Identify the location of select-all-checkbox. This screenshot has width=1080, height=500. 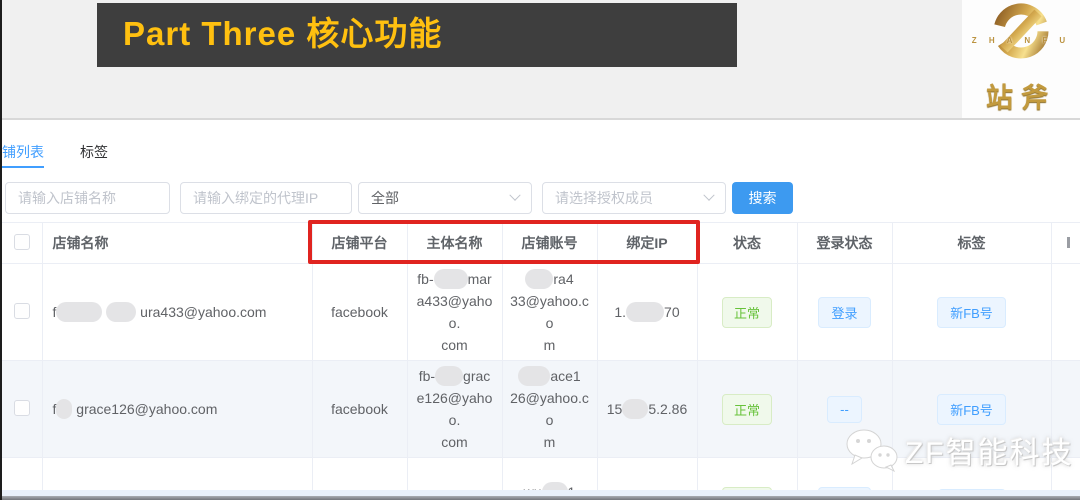
(21, 241).